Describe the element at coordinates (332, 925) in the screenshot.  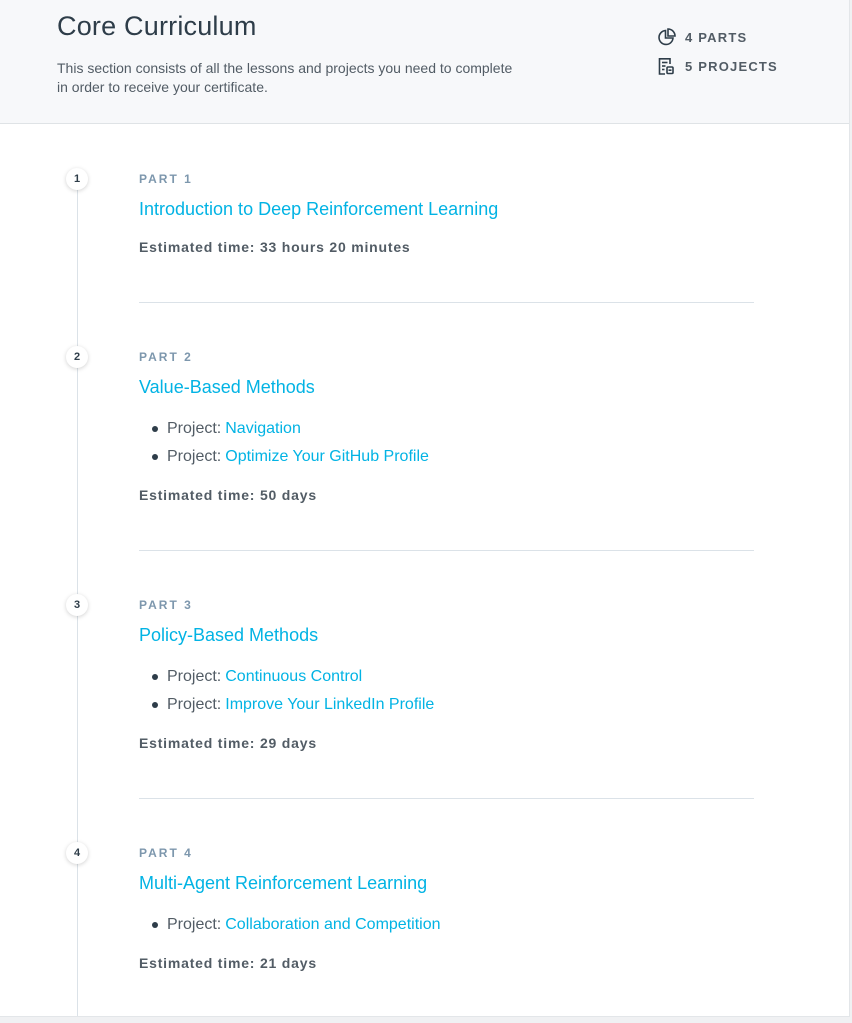
I see `project-link: Collaboration and Competition` at that location.